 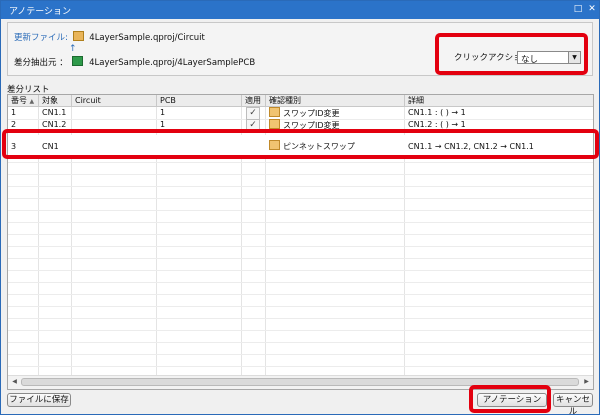 What do you see at coordinates (114, 100) in the screenshot?
I see `column-header-circuit: Circuit` at bounding box center [114, 100].